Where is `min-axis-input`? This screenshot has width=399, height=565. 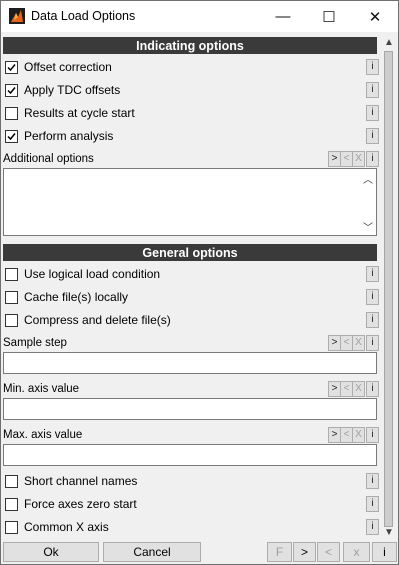 min-axis-input is located at coordinates (190, 409).